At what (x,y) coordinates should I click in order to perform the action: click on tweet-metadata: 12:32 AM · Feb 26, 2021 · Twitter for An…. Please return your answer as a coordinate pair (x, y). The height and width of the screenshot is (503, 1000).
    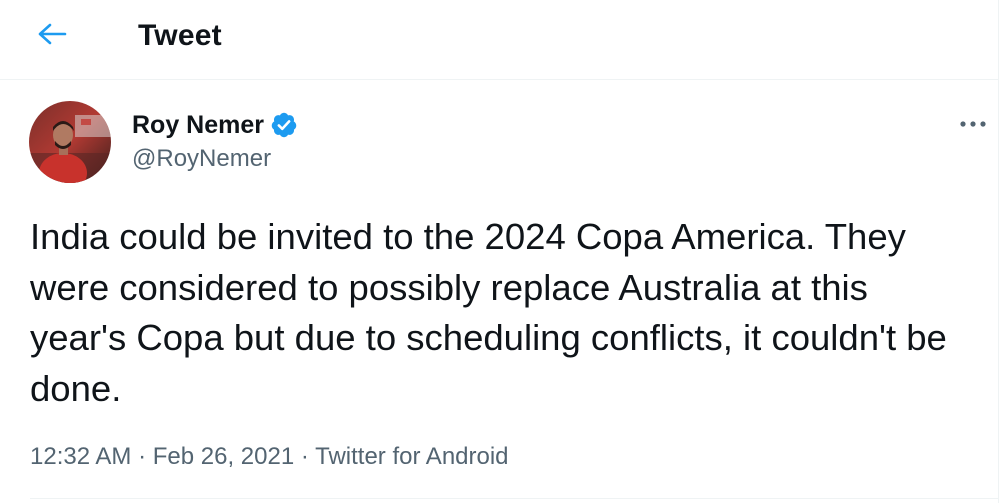
    Looking at the image, I should click on (269, 457).